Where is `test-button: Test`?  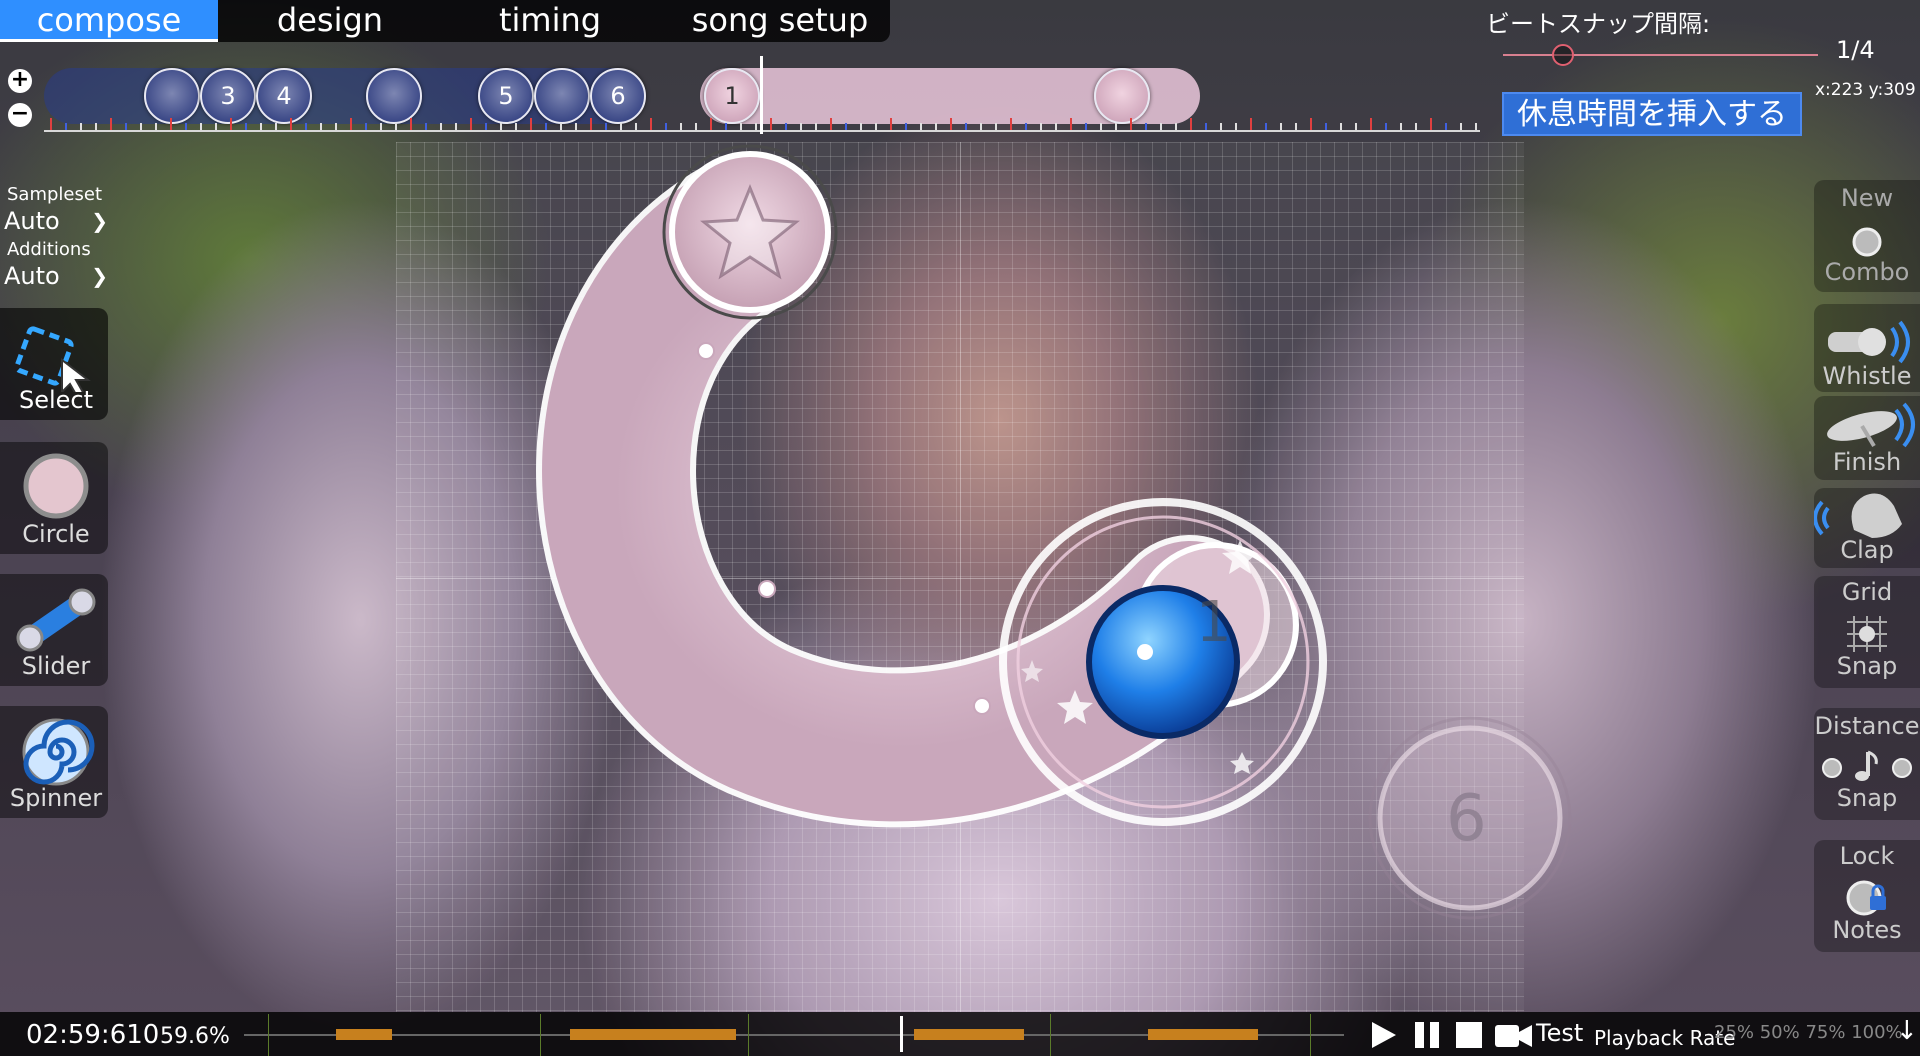 test-button: Test is located at coordinates (1559, 1033).